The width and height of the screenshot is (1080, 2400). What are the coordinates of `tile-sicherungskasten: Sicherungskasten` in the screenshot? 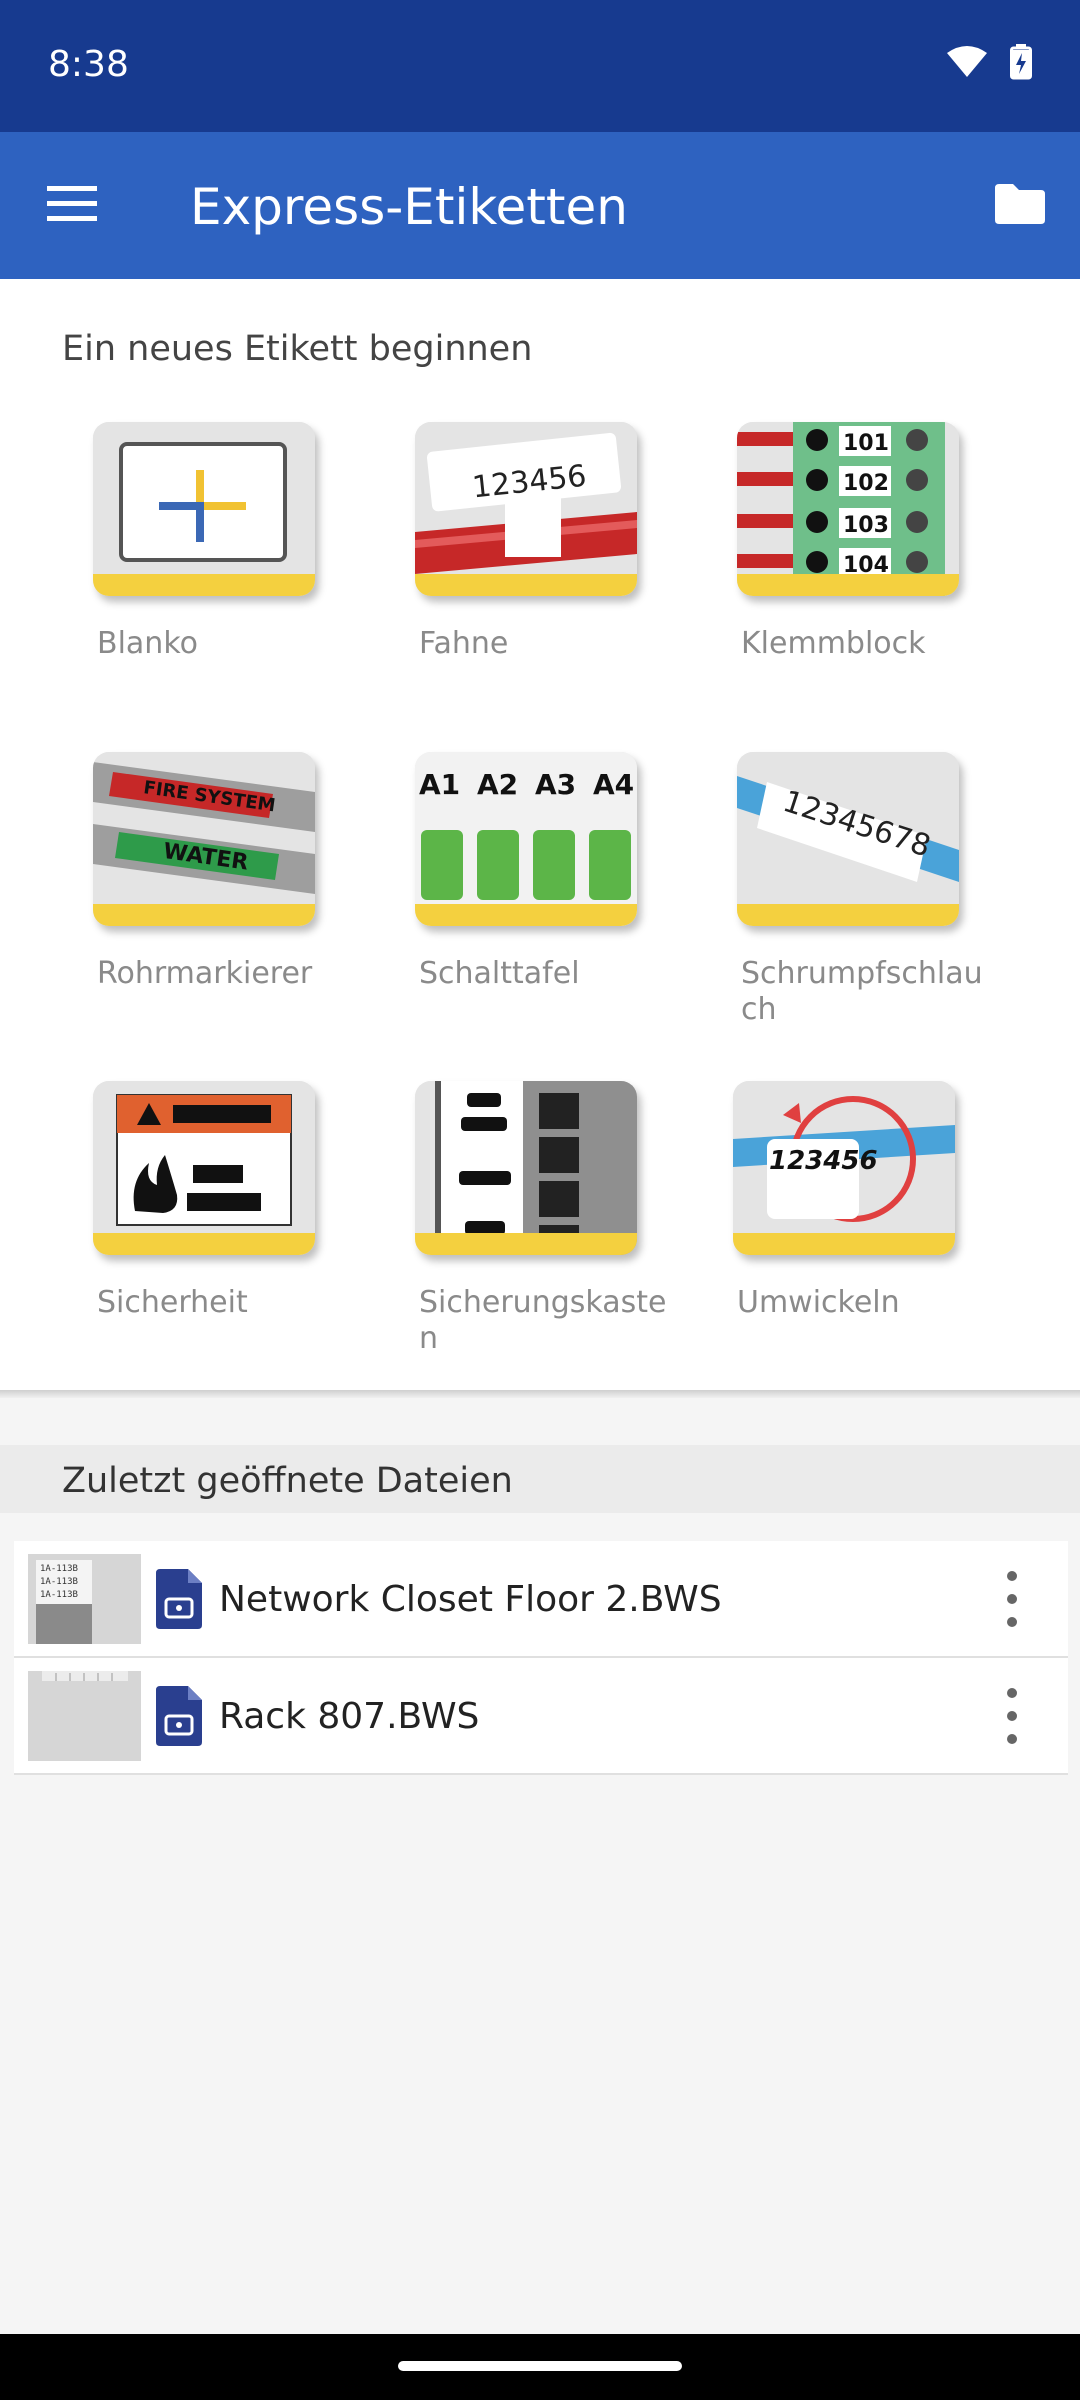 It's located at (545, 1219).